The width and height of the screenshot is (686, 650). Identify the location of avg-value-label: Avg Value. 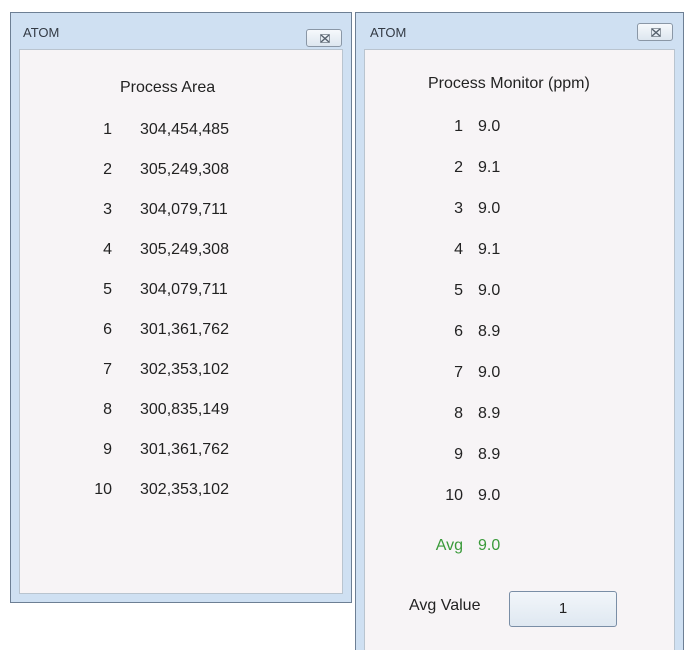
(445, 605).